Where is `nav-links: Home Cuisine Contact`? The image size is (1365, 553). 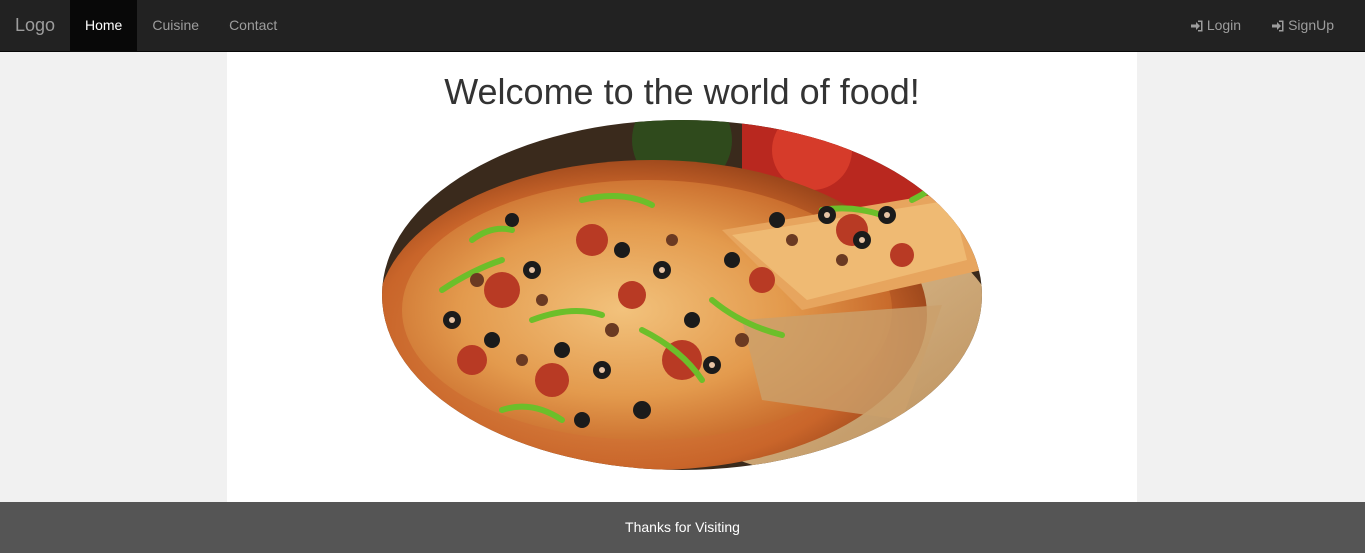 nav-links: Home Cuisine Contact is located at coordinates (181, 25).